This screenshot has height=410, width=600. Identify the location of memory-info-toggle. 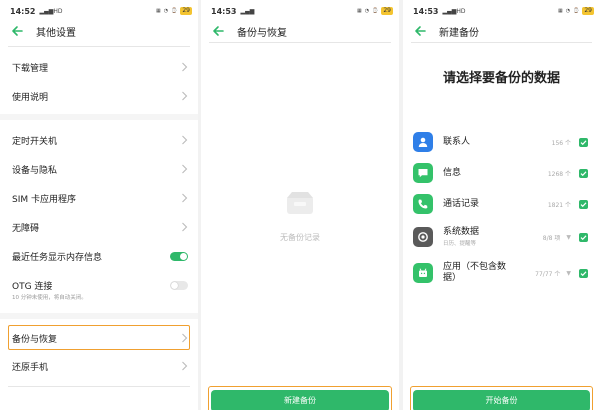
(179, 256).